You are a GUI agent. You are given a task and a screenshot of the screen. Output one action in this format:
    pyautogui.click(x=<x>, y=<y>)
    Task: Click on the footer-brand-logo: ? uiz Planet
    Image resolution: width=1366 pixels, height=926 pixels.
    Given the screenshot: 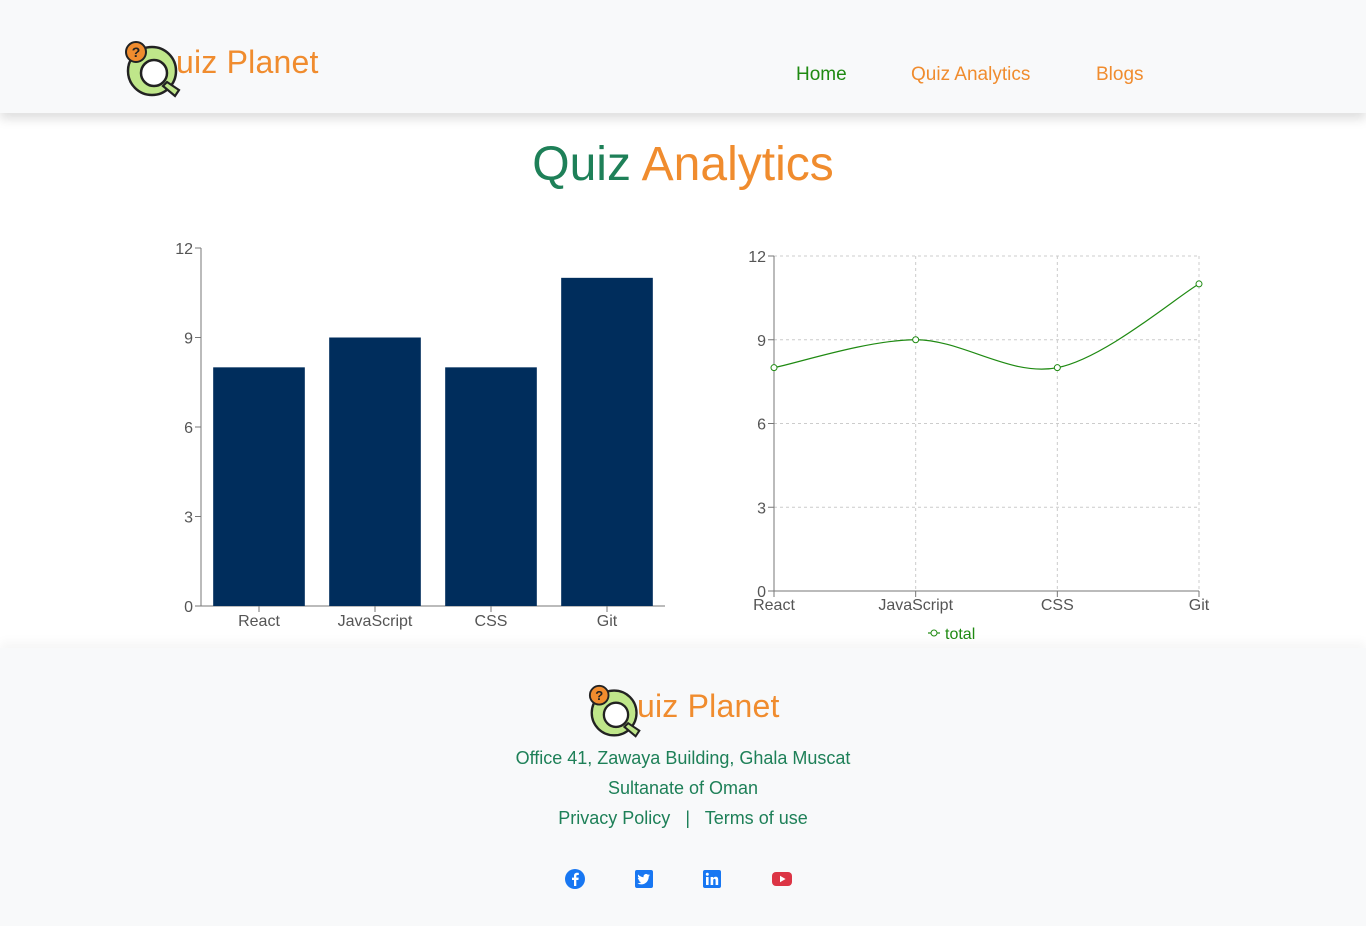 What is the action you would take?
    pyautogui.click(x=697, y=714)
    